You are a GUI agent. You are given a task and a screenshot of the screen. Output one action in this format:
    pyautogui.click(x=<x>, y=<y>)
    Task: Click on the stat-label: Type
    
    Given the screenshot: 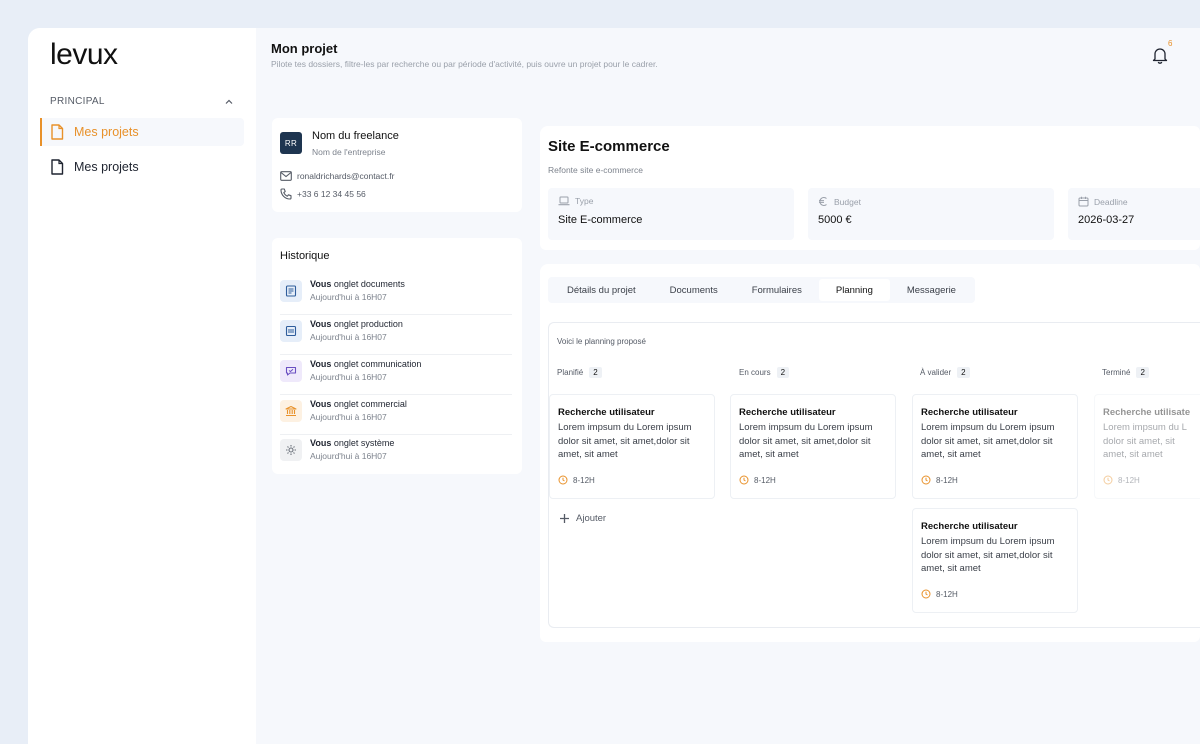 What is the action you would take?
    pyautogui.click(x=584, y=201)
    